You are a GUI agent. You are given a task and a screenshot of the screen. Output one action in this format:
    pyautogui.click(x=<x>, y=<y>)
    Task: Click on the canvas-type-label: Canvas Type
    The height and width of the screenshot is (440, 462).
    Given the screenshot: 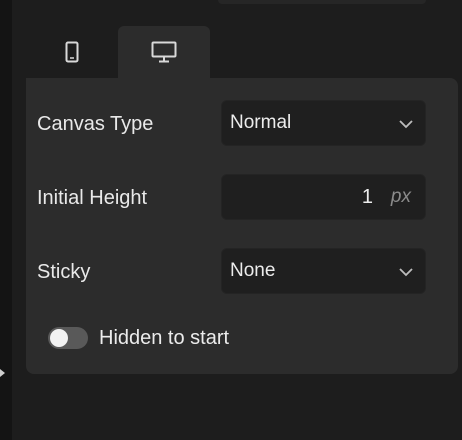 What is the action you would take?
    pyautogui.click(x=95, y=124)
    